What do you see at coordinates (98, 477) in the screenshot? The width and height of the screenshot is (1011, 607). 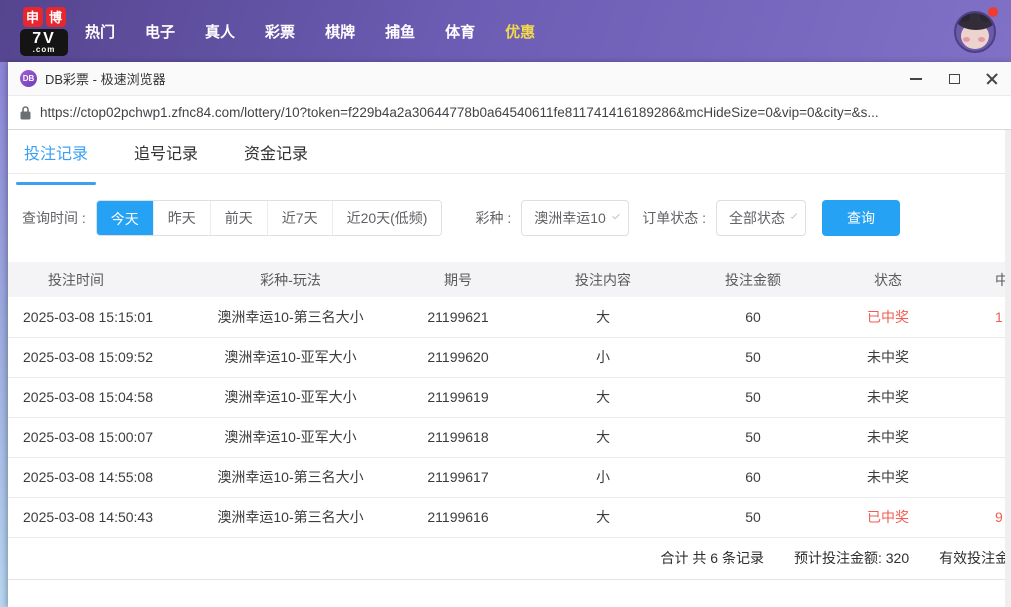 I see `cell-bet-time: 2025-03-08 14:55:08` at bounding box center [98, 477].